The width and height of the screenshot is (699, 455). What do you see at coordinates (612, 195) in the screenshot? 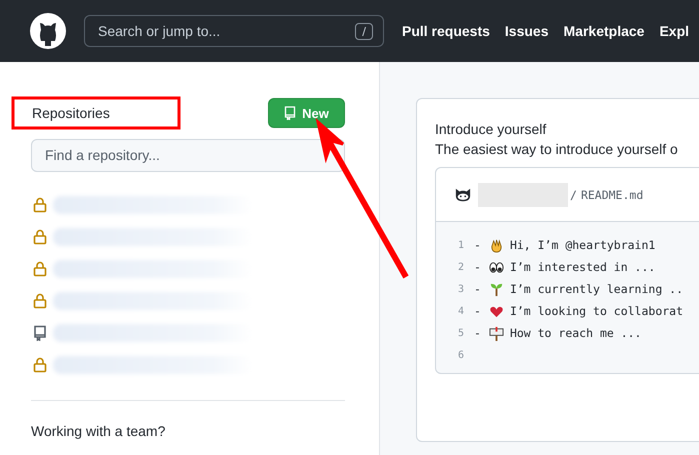
I see `file-name: README.md` at bounding box center [612, 195].